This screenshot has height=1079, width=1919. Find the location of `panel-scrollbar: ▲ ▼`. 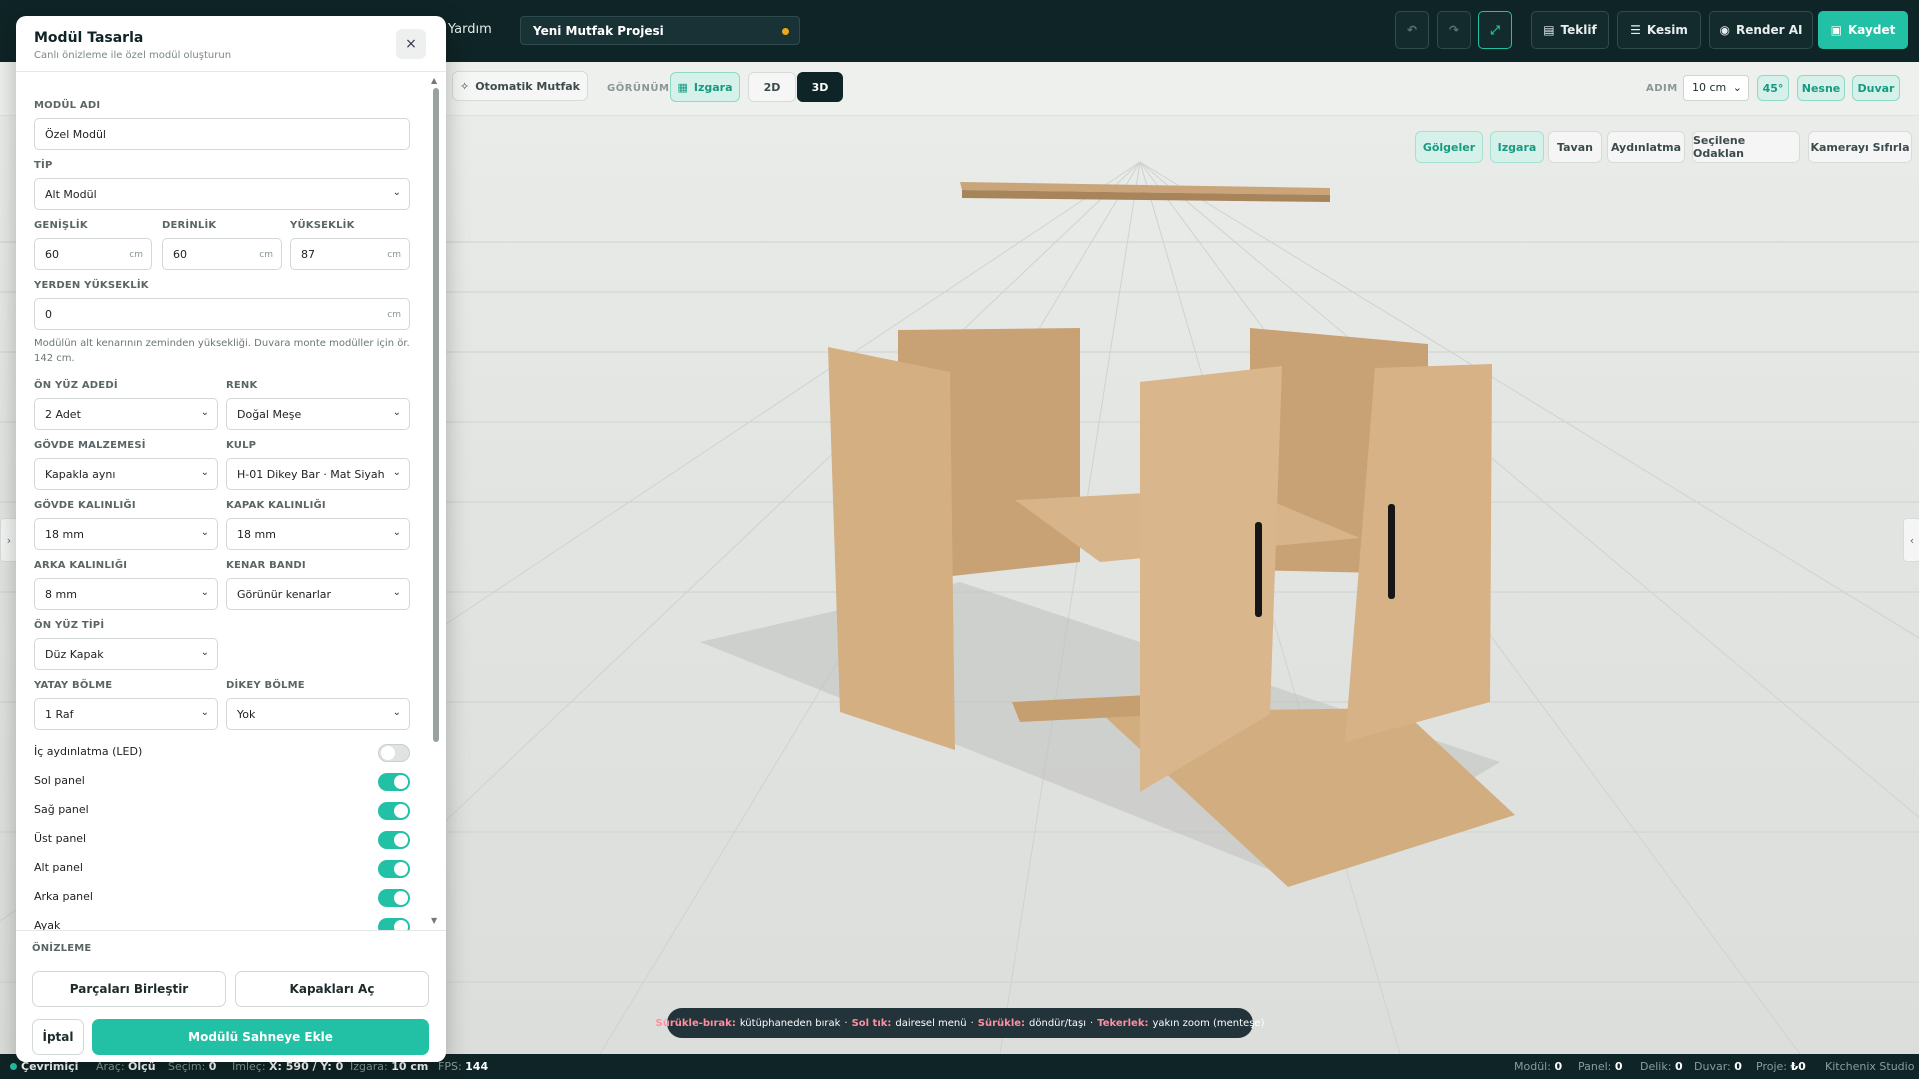

panel-scrollbar: ▲ ▼ is located at coordinates (436, 502).